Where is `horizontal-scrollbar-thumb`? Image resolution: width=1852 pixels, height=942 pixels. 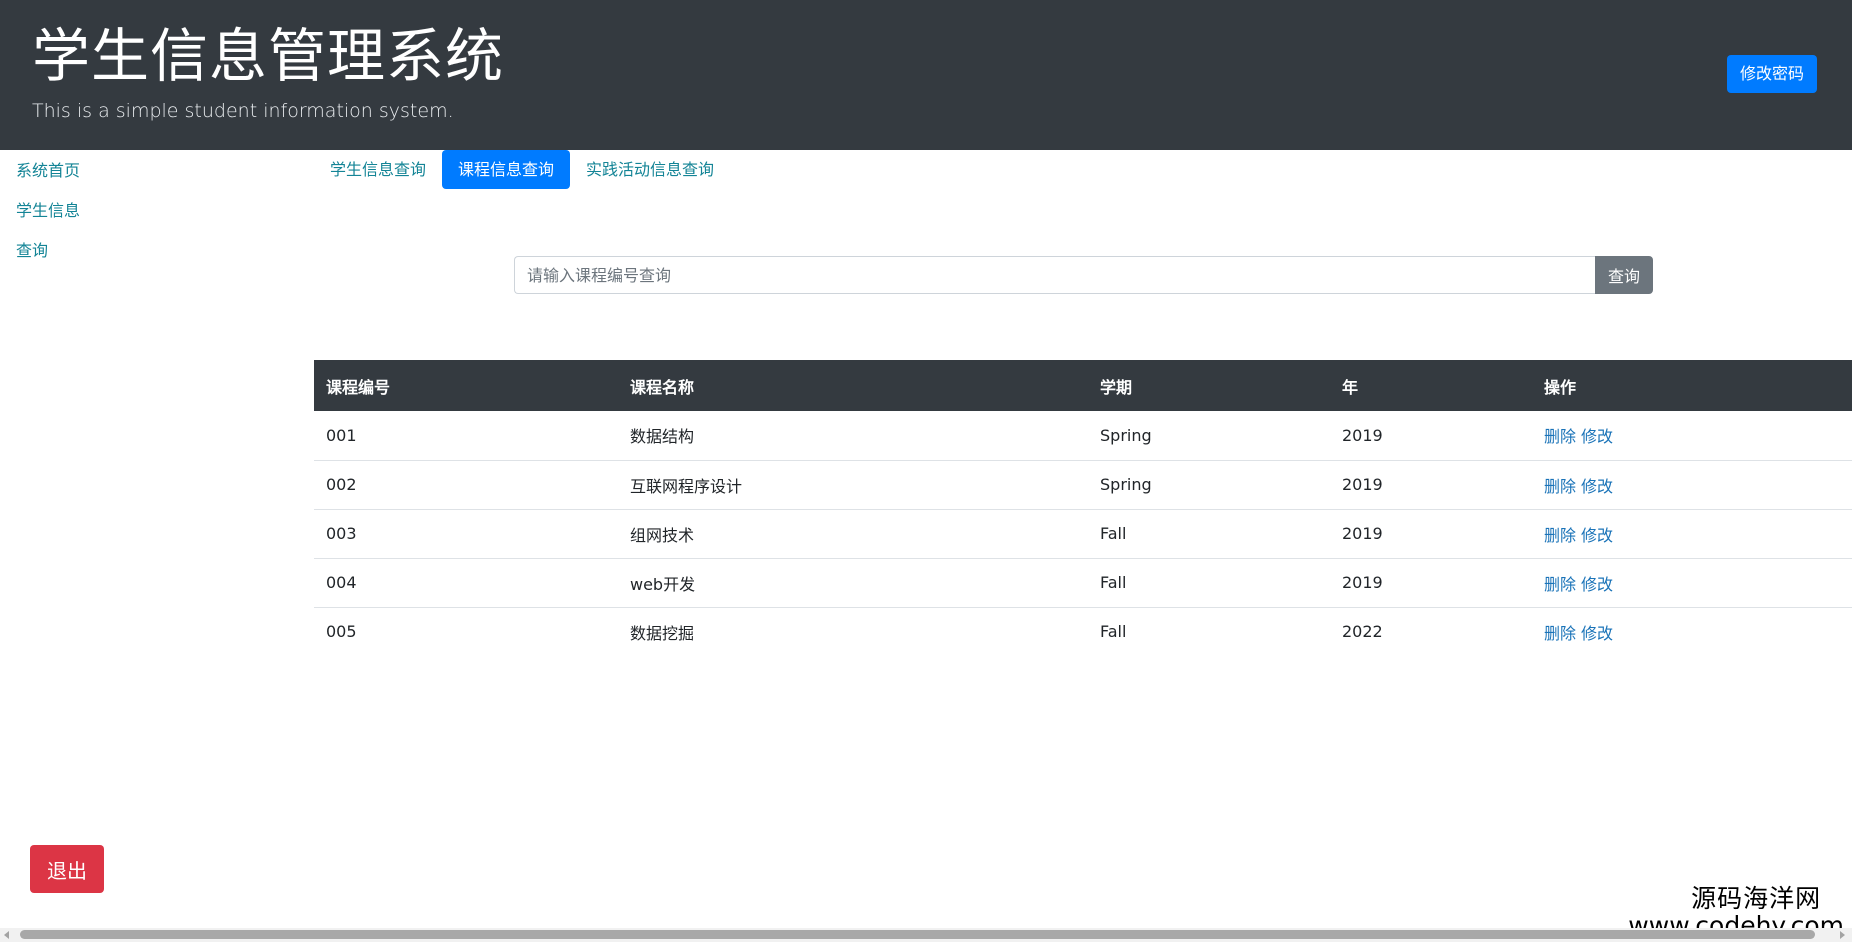
horizontal-scrollbar-thumb is located at coordinates (917, 934).